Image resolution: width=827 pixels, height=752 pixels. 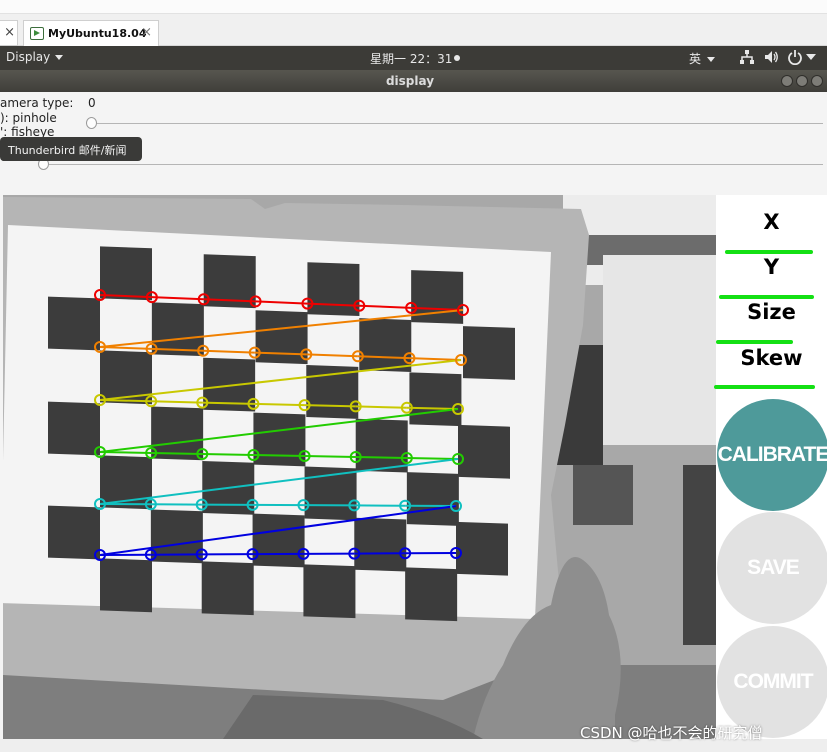 What do you see at coordinates (769, 252) in the screenshot?
I see `metric-x-progress` at bounding box center [769, 252].